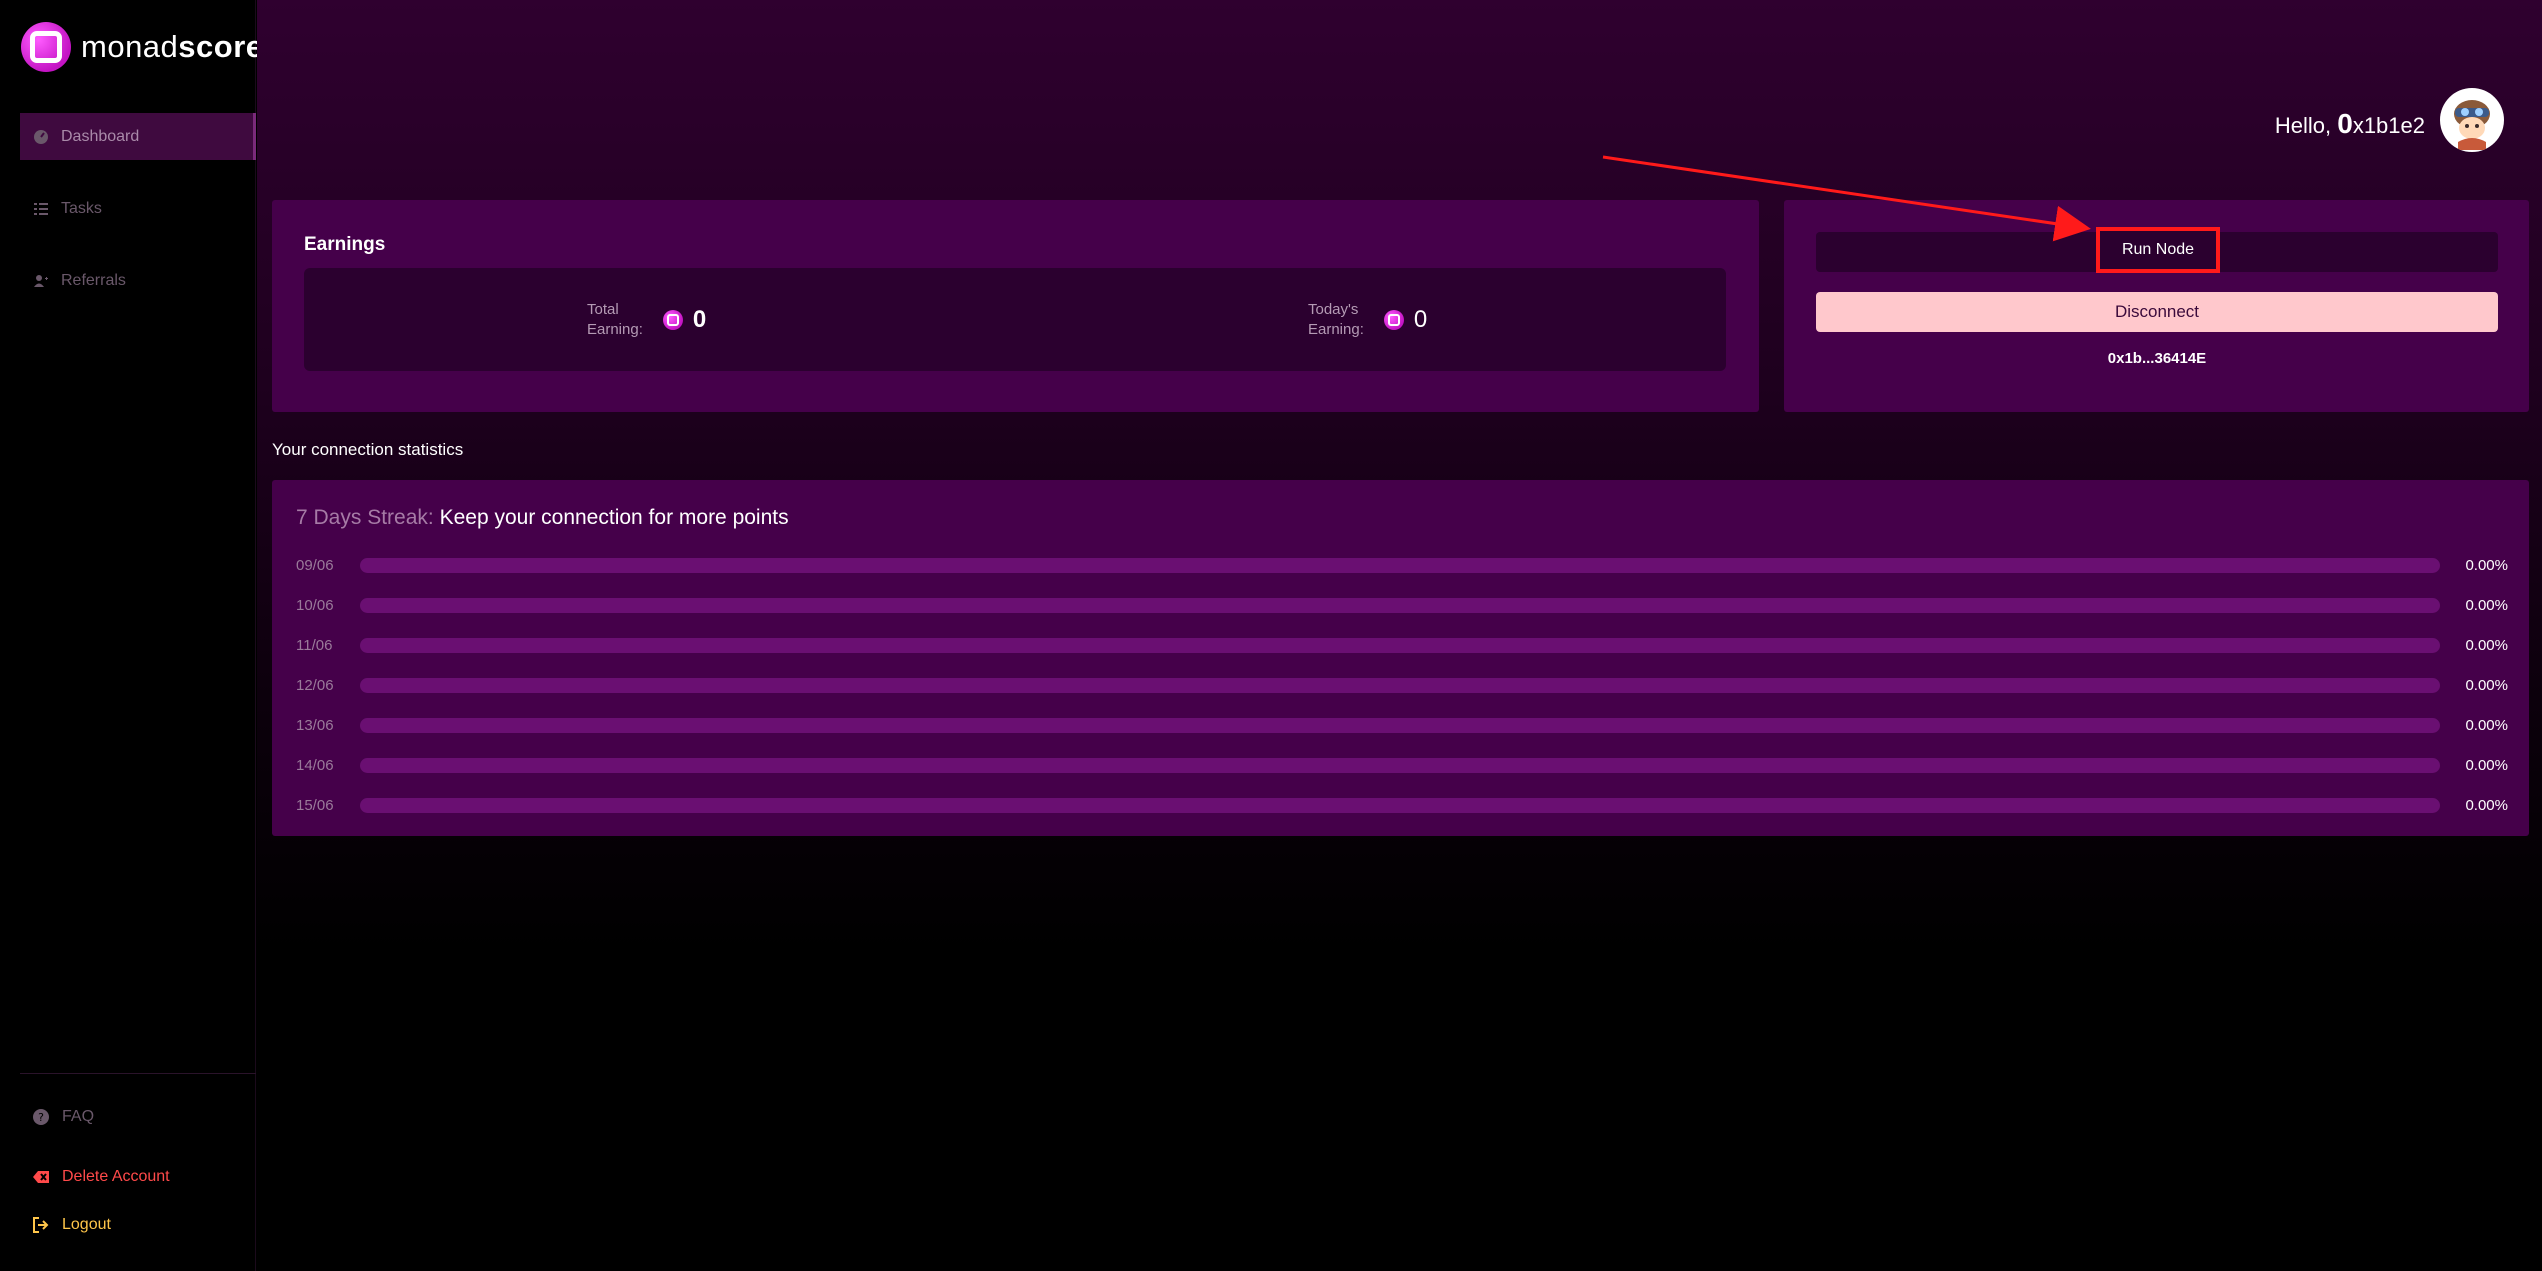 This screenshot has height=1271, width=2542. I want to click on sidebar-item-dashboard: Dashboard, so click(138, 136).